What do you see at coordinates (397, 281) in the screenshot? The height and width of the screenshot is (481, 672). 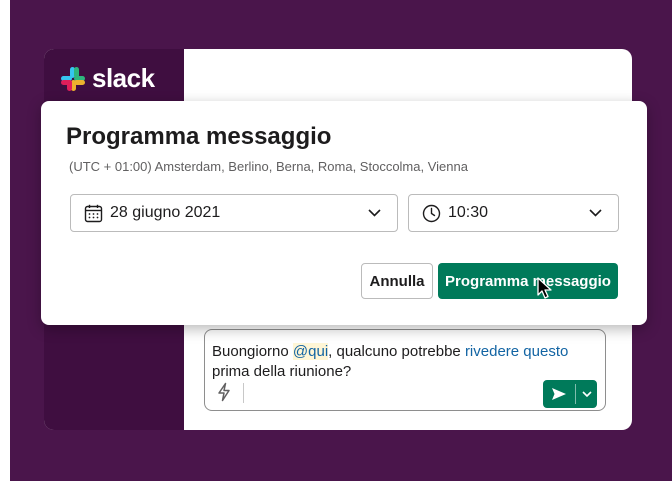 I see `cancel-button: Annulla` at bounding box center [397, 281].